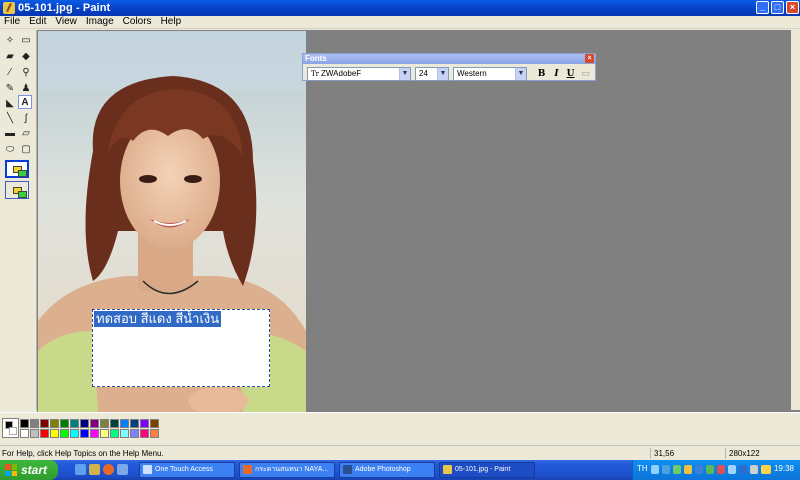 This screenshot has height=480, width=800. Describe the element at coordinates (138, 22) in the screenshot. I see `menu-colors: Colors` at that location.